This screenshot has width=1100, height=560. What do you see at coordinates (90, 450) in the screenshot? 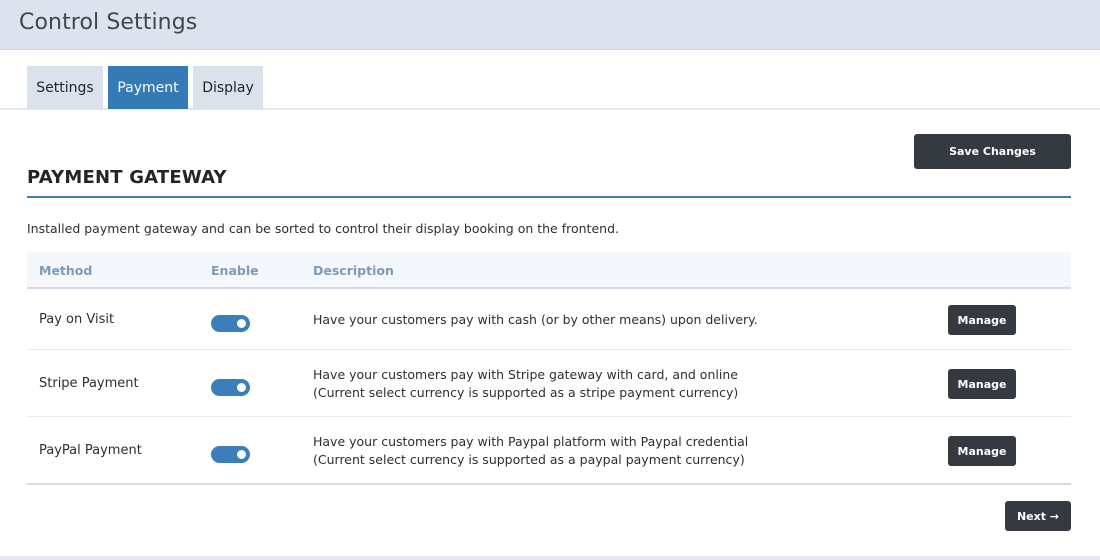
I see `method-name: PayPal Payment` at bounding box center [90, 450].